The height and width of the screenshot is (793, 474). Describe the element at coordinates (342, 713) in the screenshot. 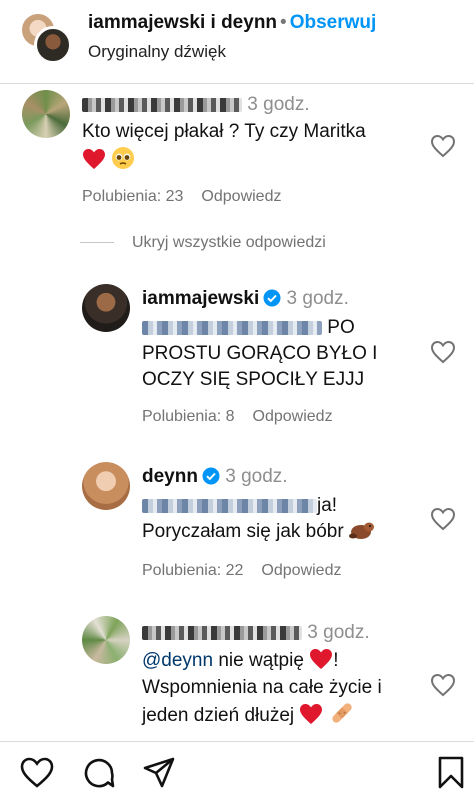

I see `bandage-emoji` at that location.